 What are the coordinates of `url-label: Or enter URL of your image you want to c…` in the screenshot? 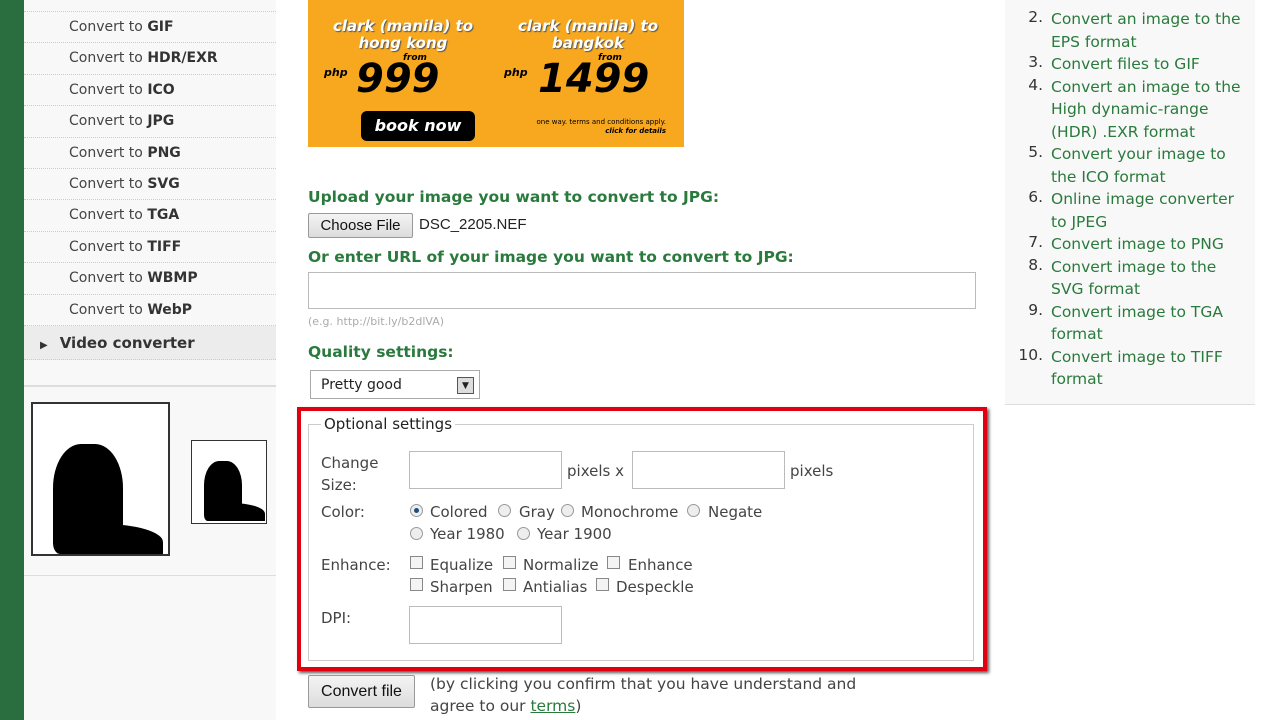 It's located at (551, 257).